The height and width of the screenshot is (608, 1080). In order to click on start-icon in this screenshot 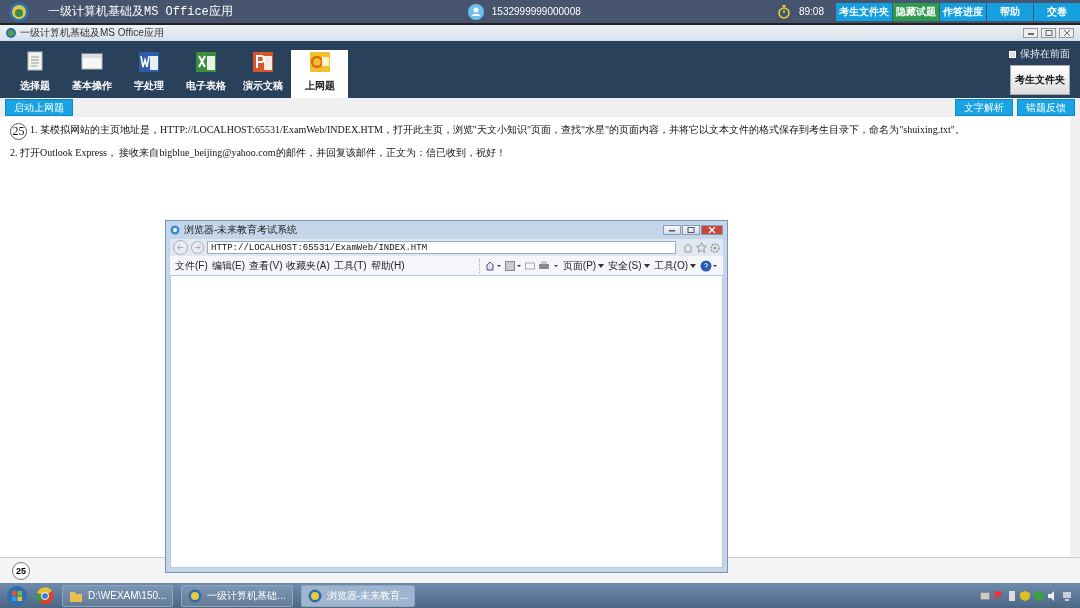, I will do `click(17, 595)`.